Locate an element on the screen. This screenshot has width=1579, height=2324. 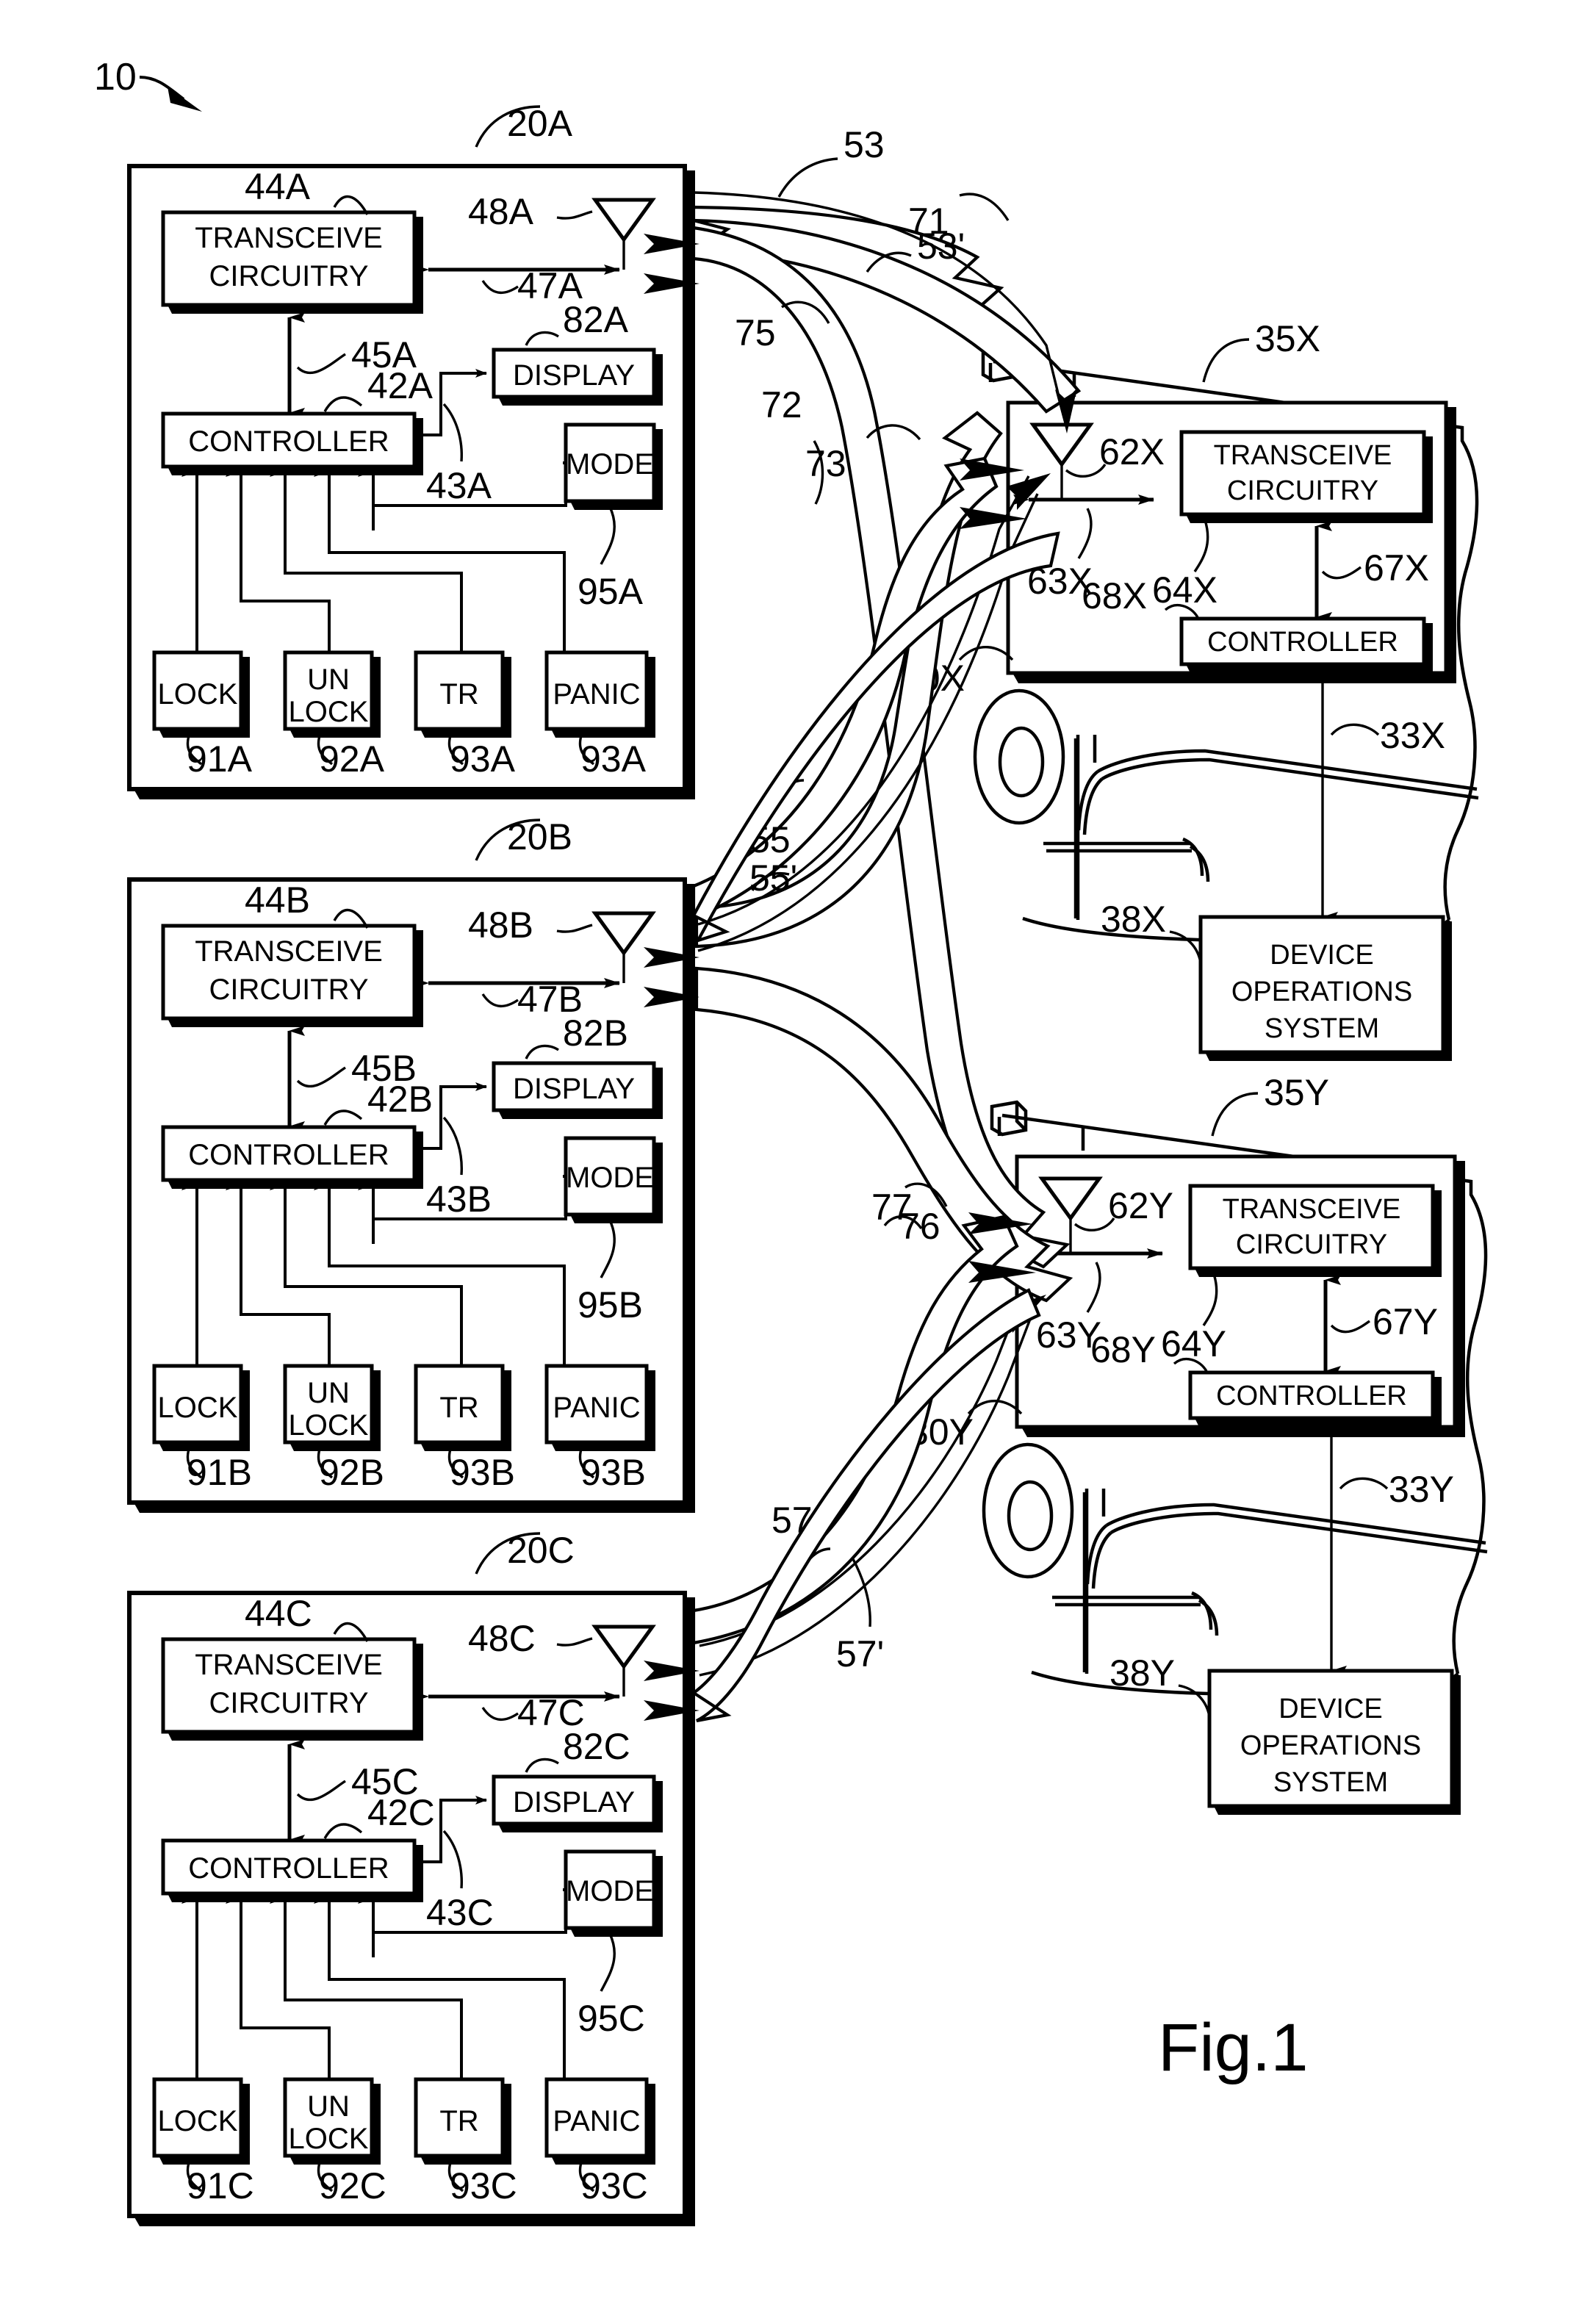
vehicle-x-device-ops-line2: OPERATIONS is located at coordinates (1321, 991).